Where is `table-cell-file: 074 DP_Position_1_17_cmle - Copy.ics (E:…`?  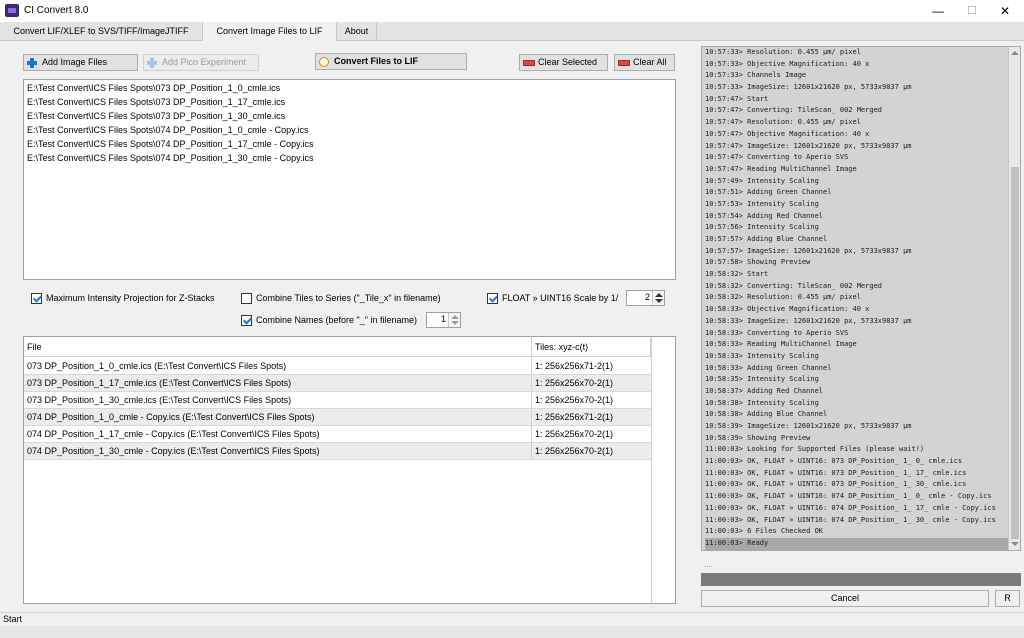 table-cell-file: 074 DP_Position_1_17_cmle - Copy.ics (E:… is located at coordinates (278, 434).